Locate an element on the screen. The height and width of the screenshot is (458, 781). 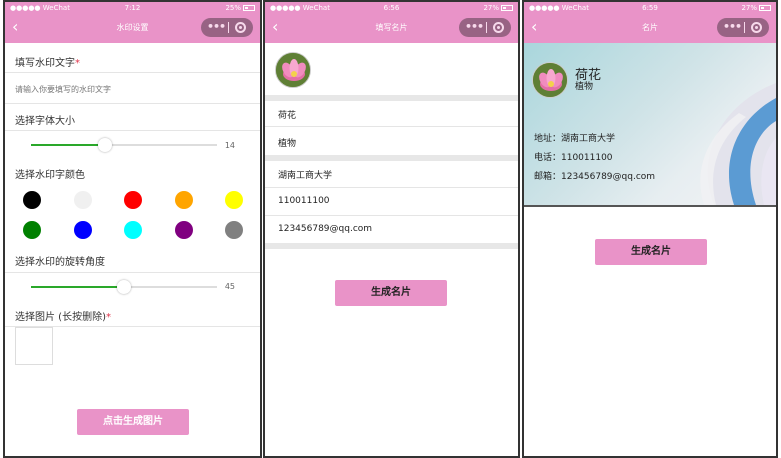
status-bar: ●●●●● WeChat 7:12 25% is located at coordinates (132, 8).